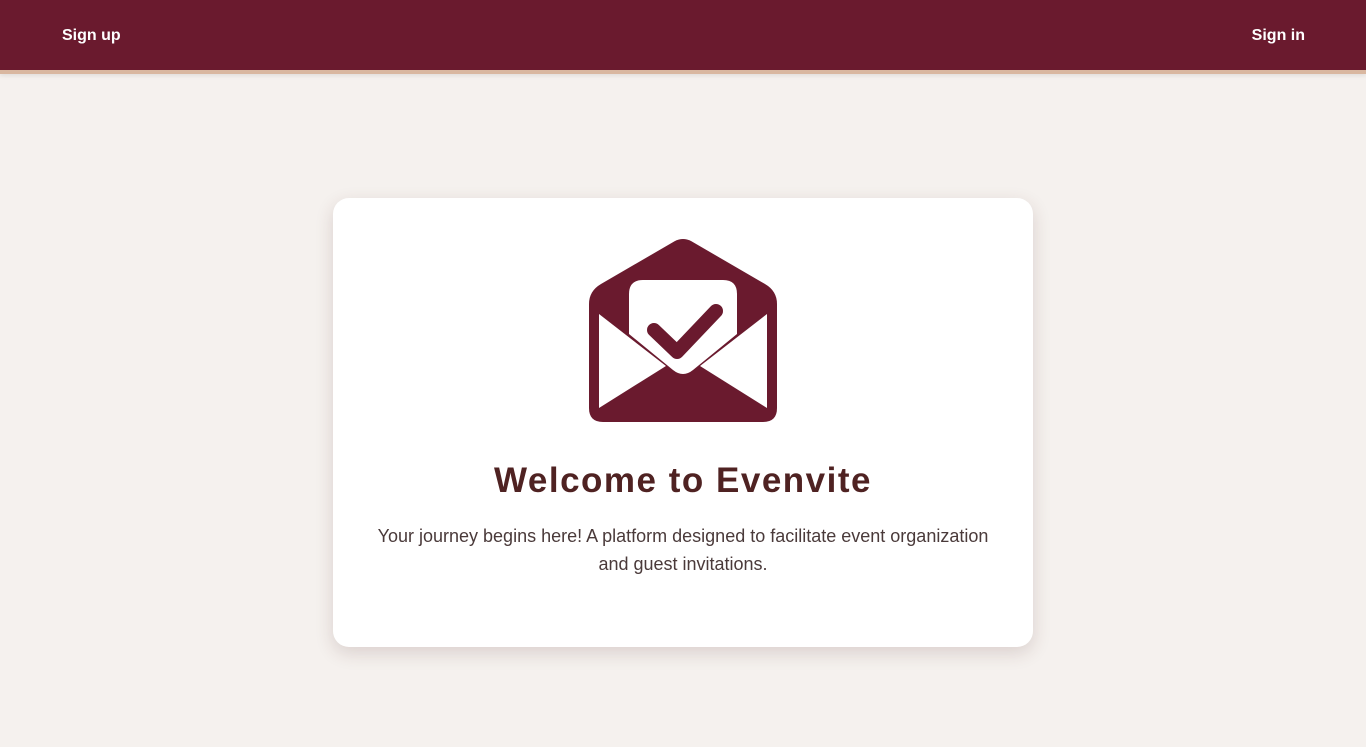 This screenshot has height=747, width=1366. Describe the element at coordinates (683, 480) in the screenshot. I see `welcome-title: Welcome to Evenvite` at that location.